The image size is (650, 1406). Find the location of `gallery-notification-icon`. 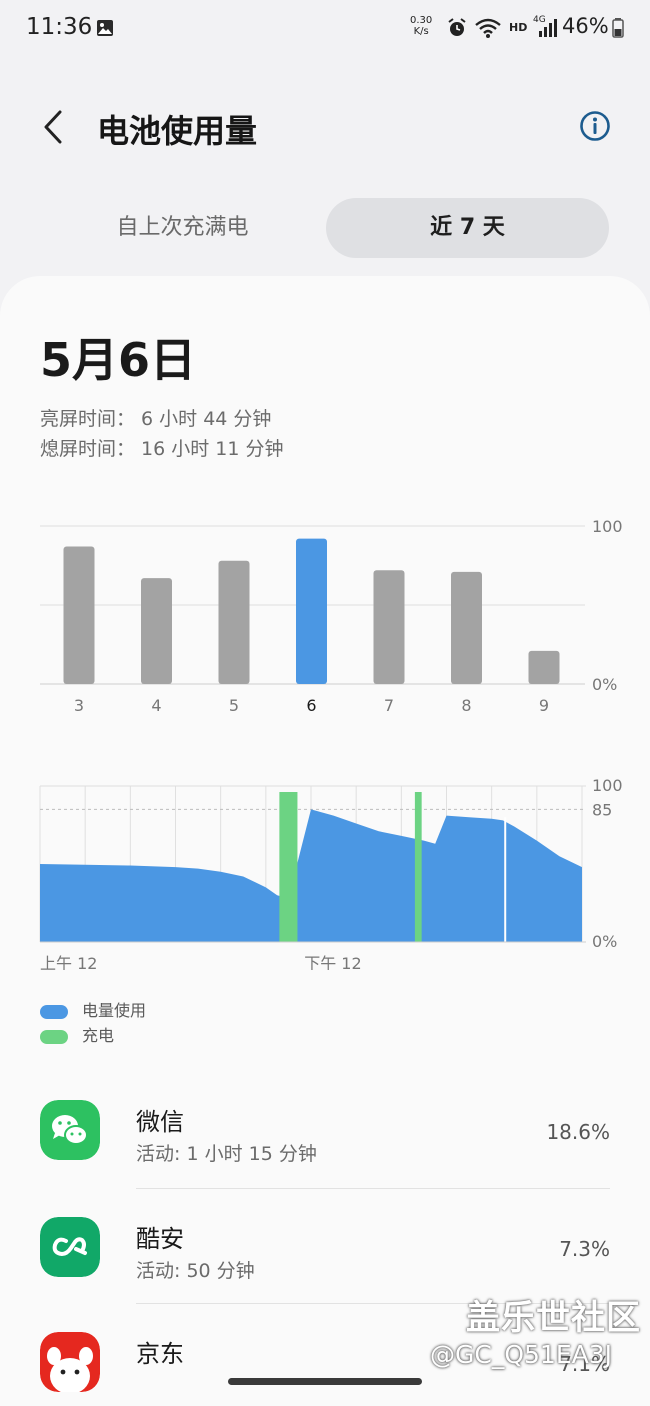

gallery-notification-icon is located at coordinates (105, 28).